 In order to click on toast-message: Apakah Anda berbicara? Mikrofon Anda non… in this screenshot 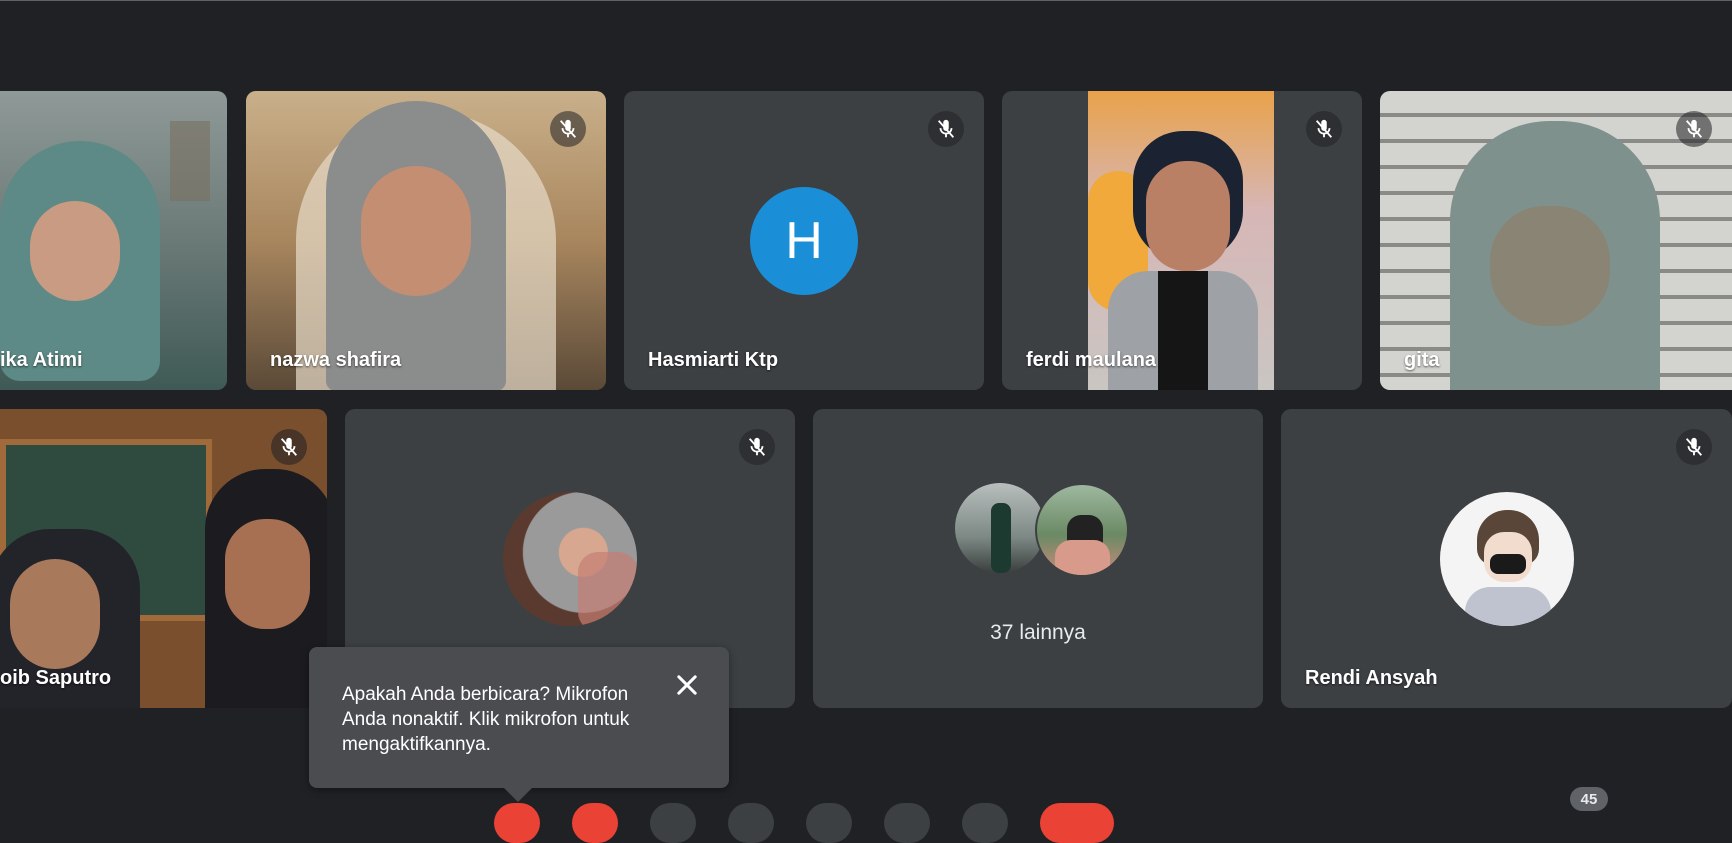, I will do `click(486, 719)`.